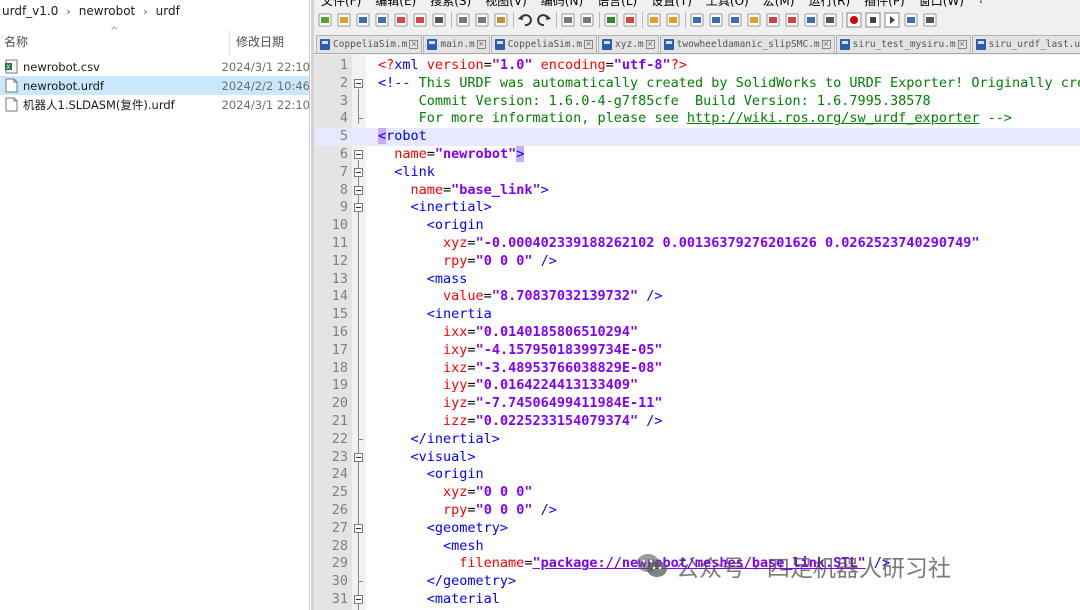  Describe the element at coordinates (830, 20) in the screenshot. I see `monitor-icon` at that location.